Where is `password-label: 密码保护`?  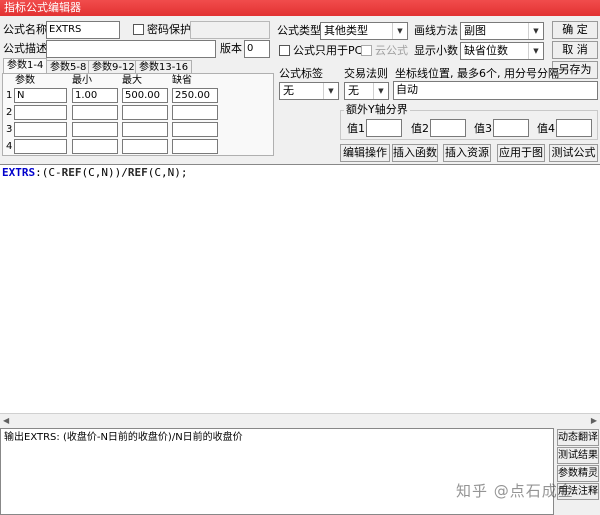 password-label: 密码保护 is located at coordinates (169, 29).